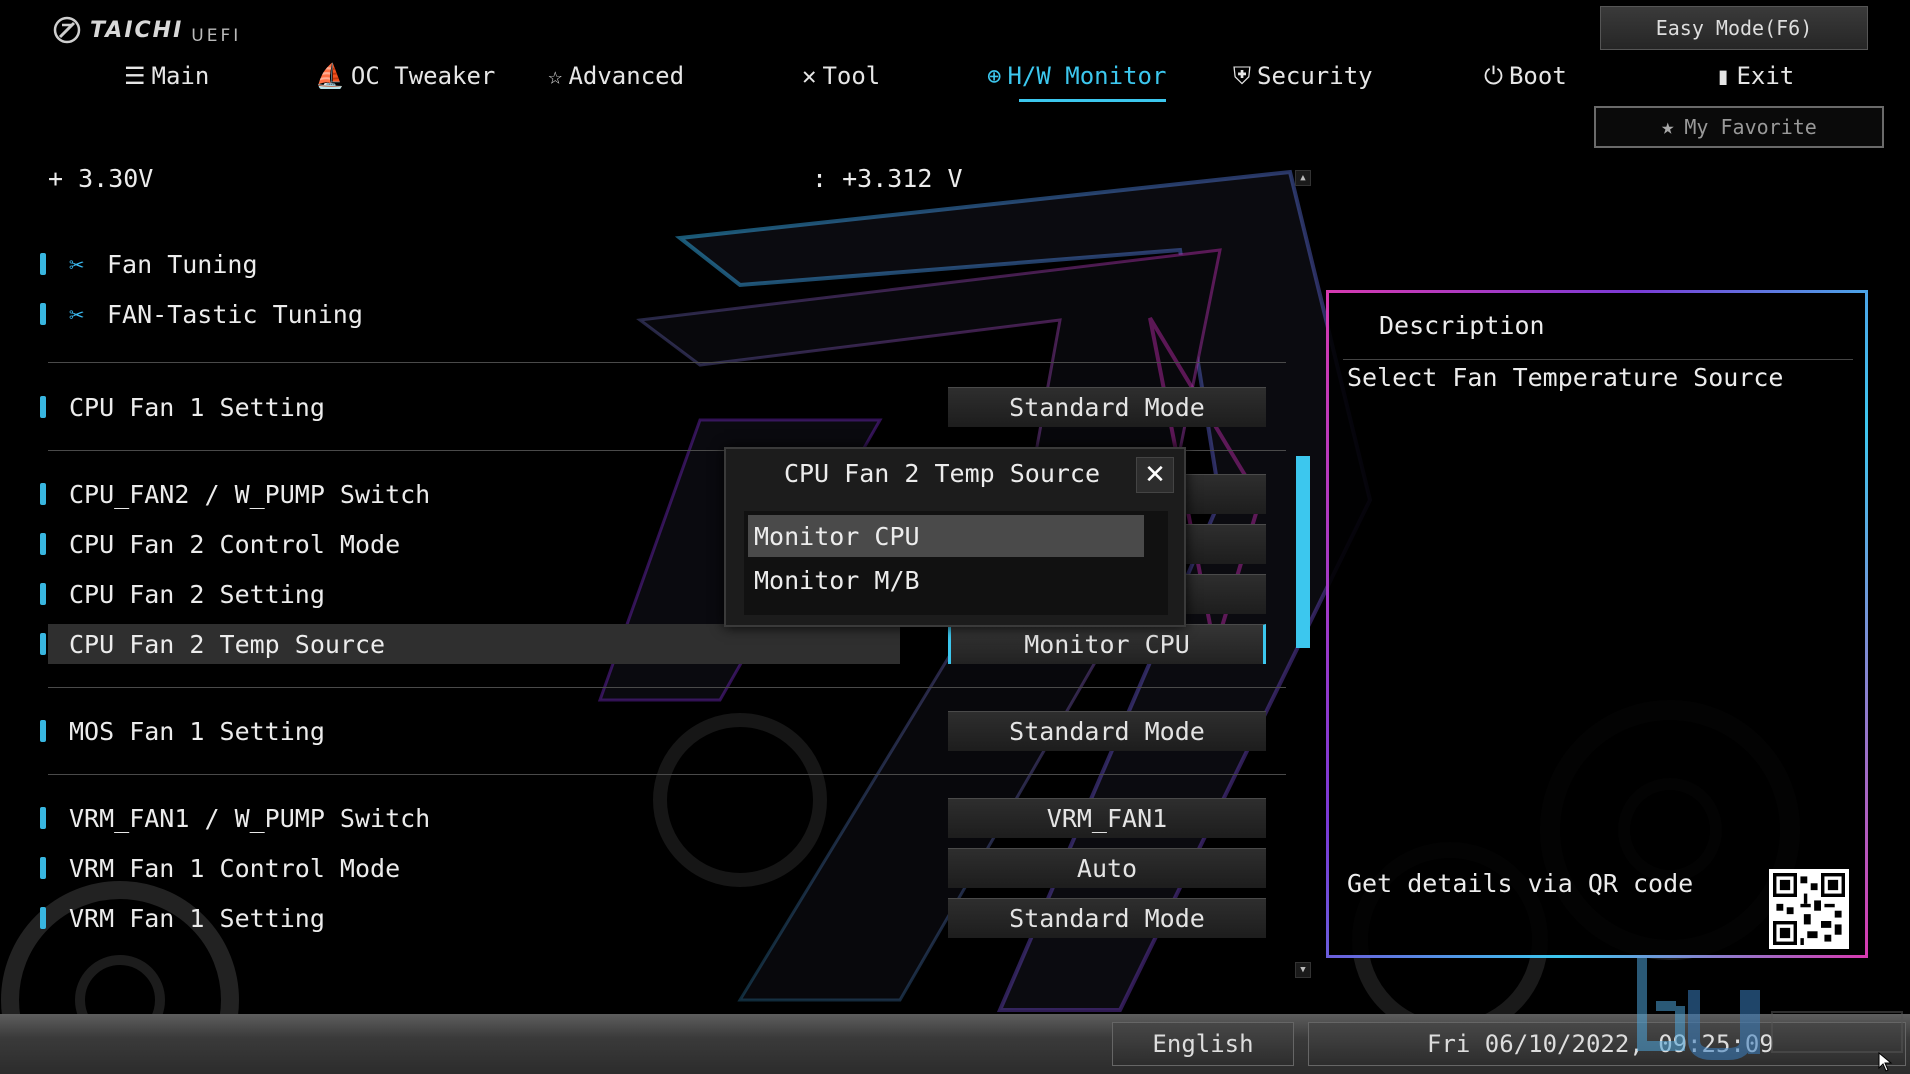  What do you see at coordinates (946, 580) in the screenshot?
I see `option-monitor-mb: Monitor M/B` at bounding box center [946, 580].